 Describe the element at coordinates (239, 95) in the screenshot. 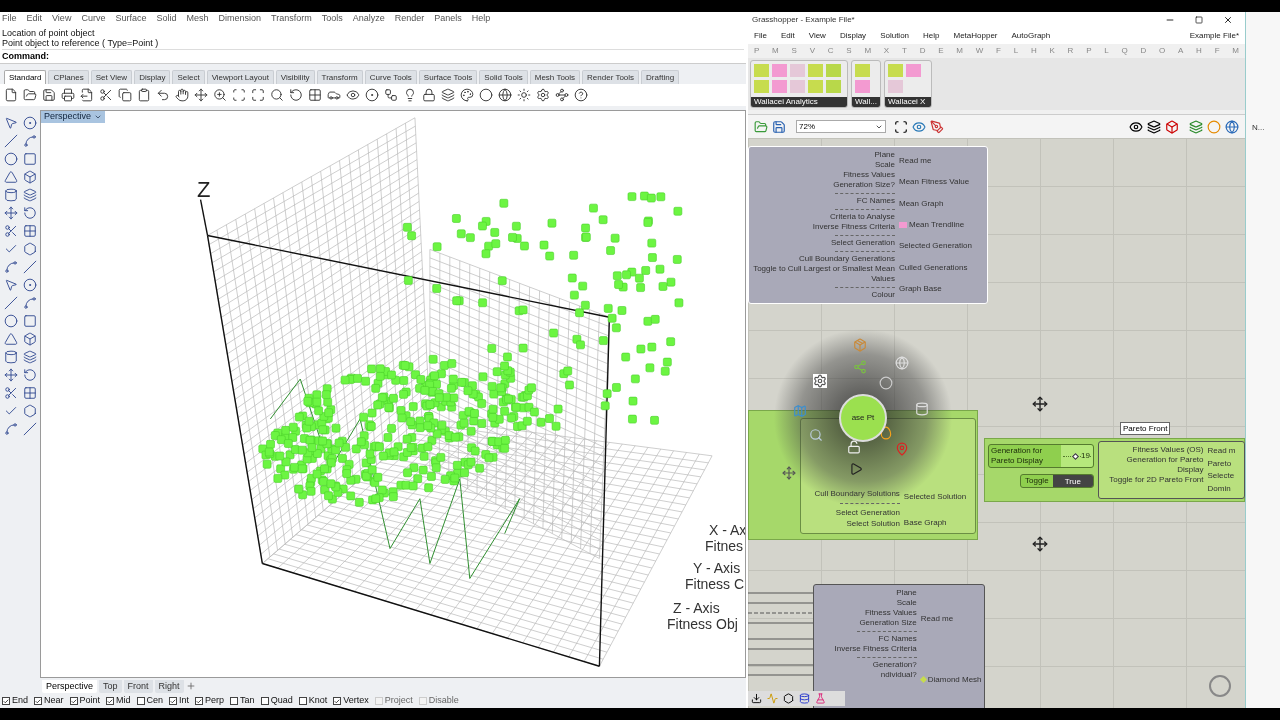

I see `zoom-window-icon` at that location.